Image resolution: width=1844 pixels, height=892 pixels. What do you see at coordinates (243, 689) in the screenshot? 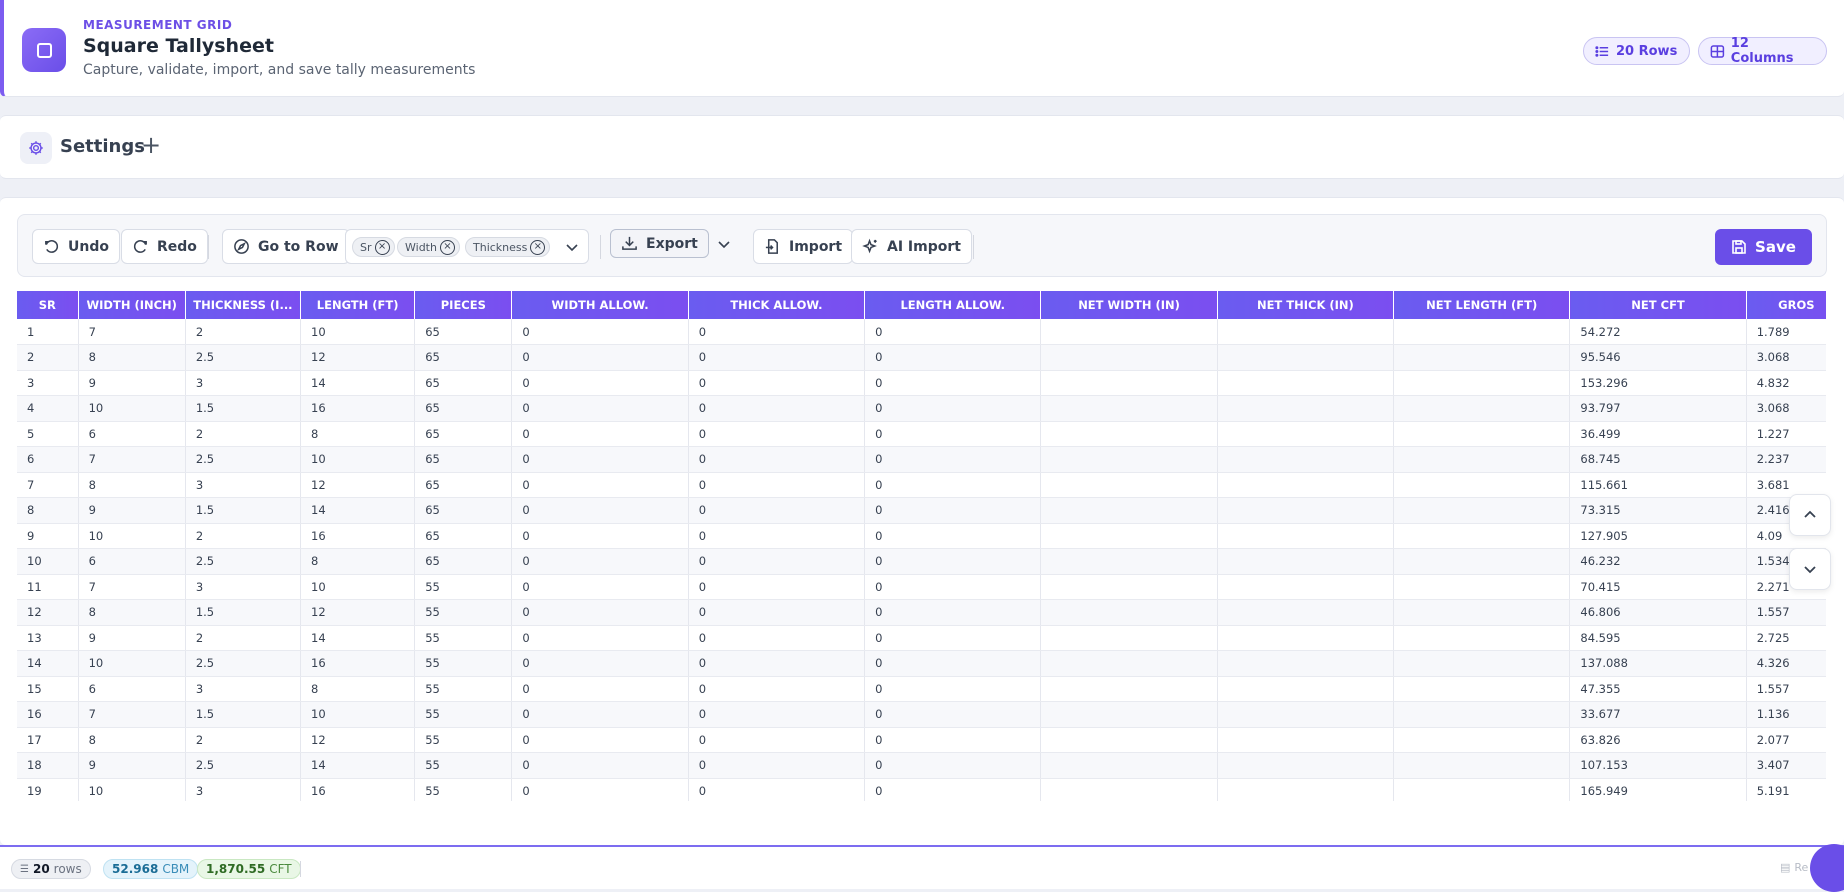
I see `grid-cell: 3` at bounding box center [243, 689].